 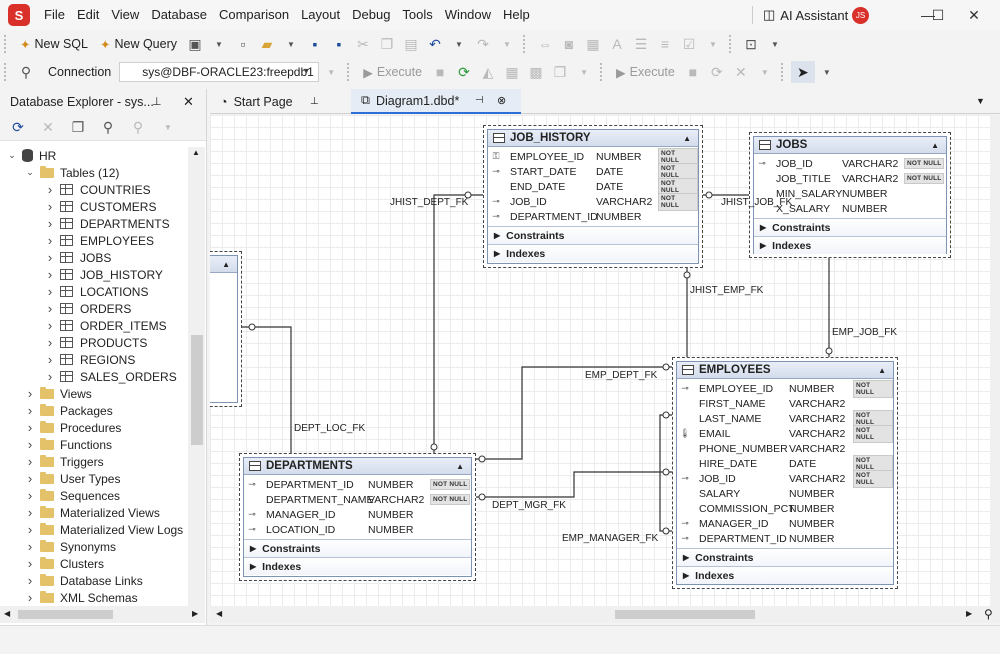 I want to click on save-icon: ▪, so click(x=315, y=44).